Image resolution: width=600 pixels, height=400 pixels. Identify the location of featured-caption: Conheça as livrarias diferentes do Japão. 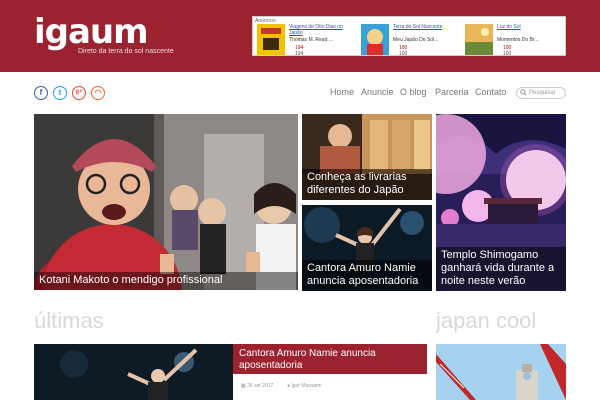
(367, 184).